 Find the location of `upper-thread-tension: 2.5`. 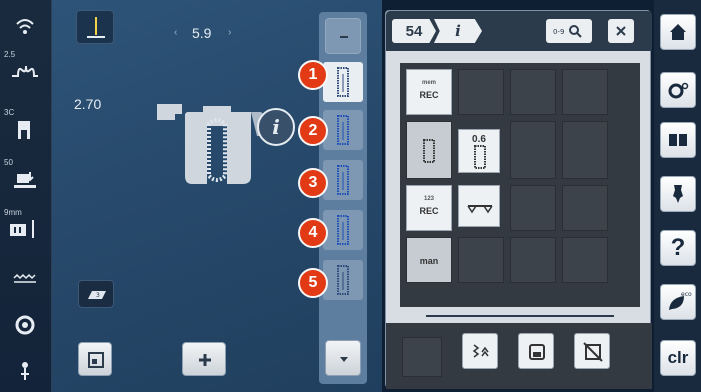

upper-thread-tension: 2.5 is located at coordinates (26, 68).